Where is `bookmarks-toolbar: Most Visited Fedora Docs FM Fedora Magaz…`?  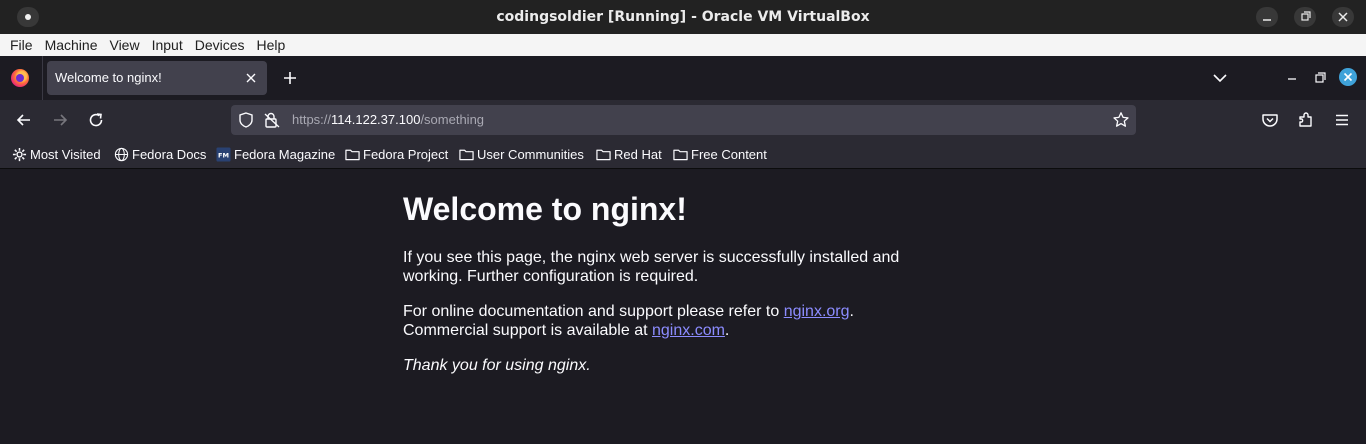
bookmarks-toolbar: Most Visited Fedora Docs FM Fedora Magaz… is located at coordinates (683, 154).